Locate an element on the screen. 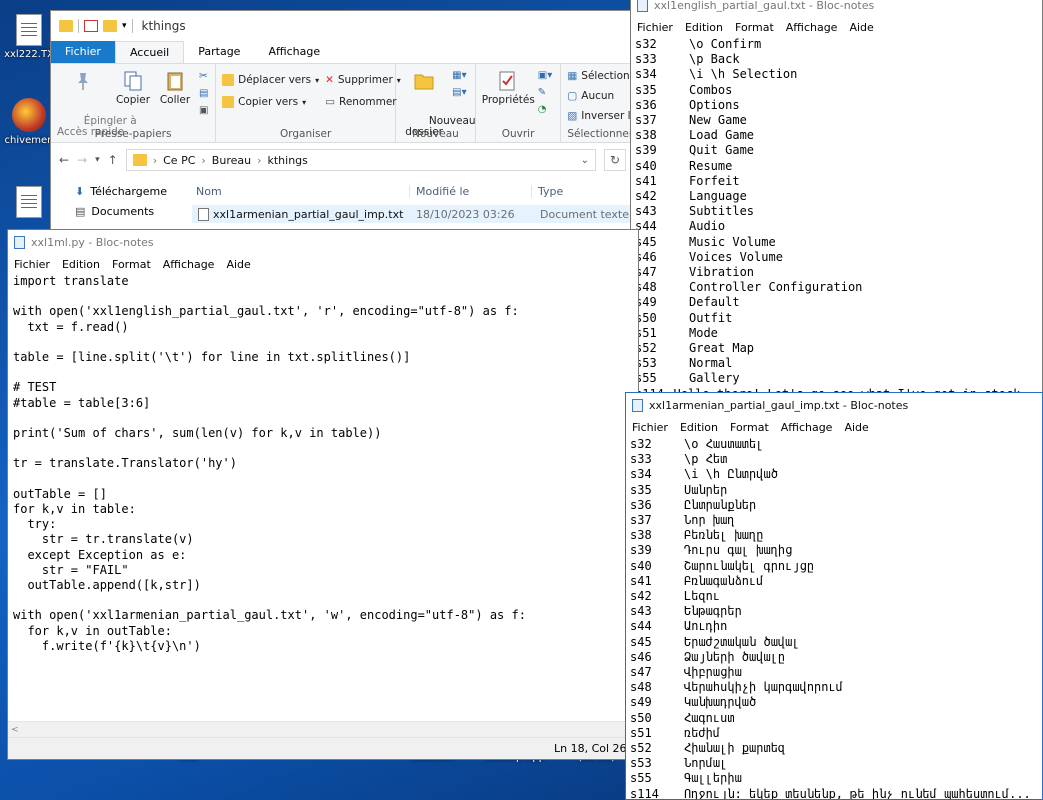 This screenshot has width=1043, height=800. line-value: Շարունակել գրույցը is located at coordinates (749, 565).